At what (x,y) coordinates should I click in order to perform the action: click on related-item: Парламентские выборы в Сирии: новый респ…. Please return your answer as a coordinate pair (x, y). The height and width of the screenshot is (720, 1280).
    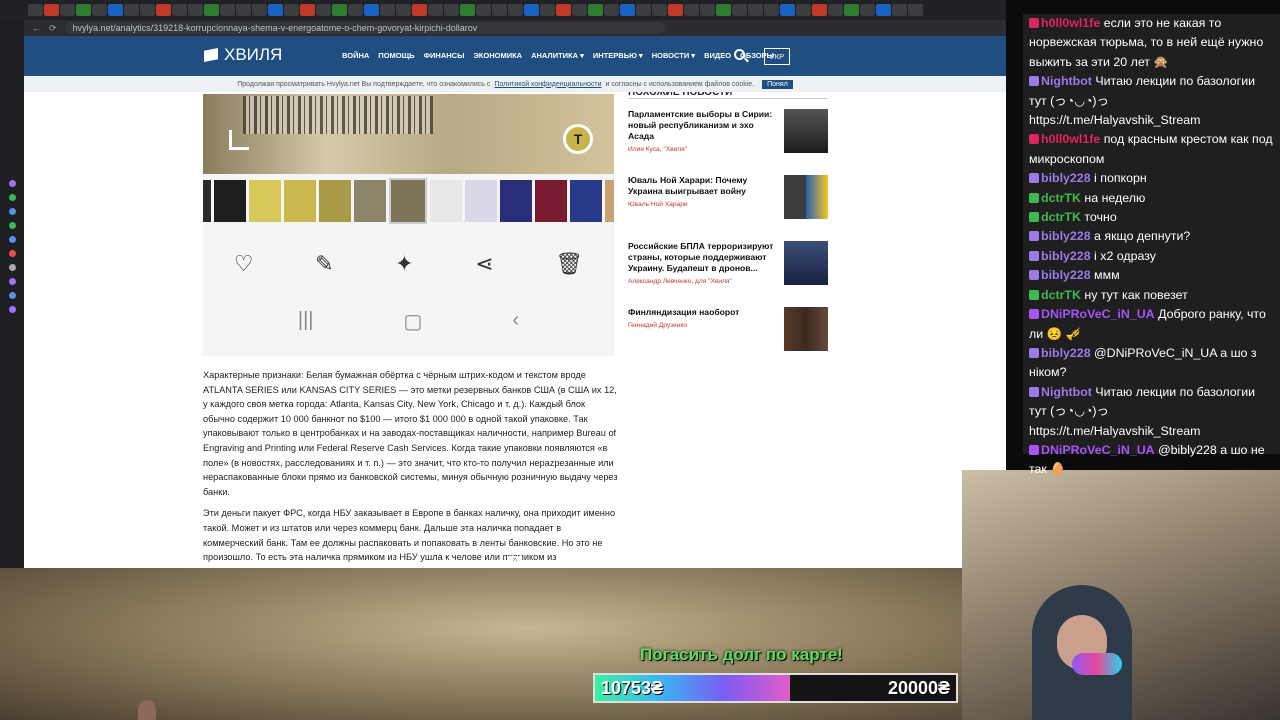
    Looking at the image, I should click on (728, 137).